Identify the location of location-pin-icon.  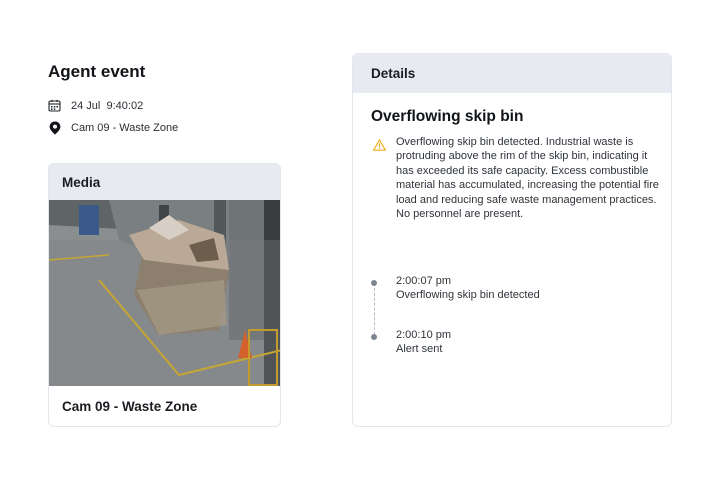
(54, 127).